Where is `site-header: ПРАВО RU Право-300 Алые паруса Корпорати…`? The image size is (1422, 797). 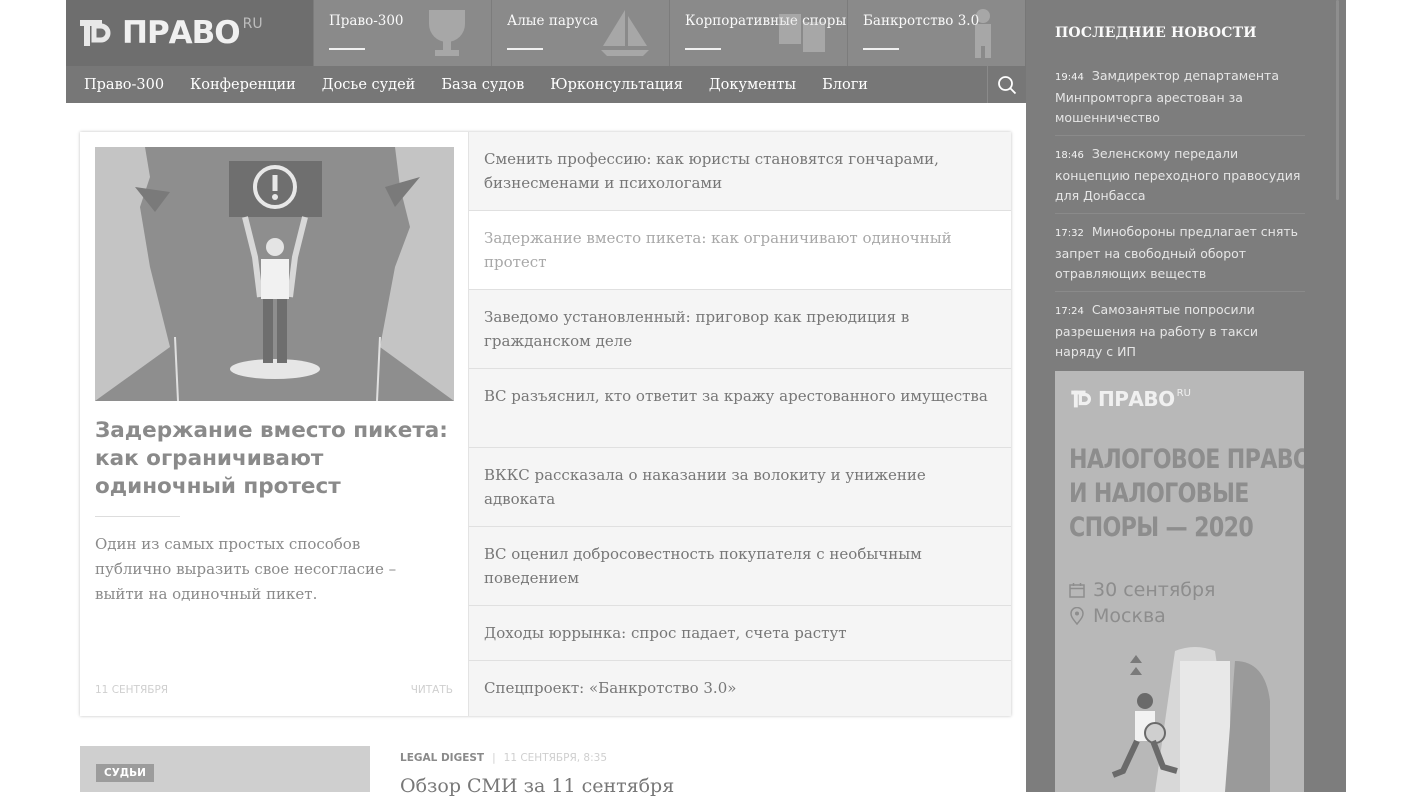 site-header: ПРАВО RU Право-300 Алые паруса Корпорати… is located at coordinates (546, 51).